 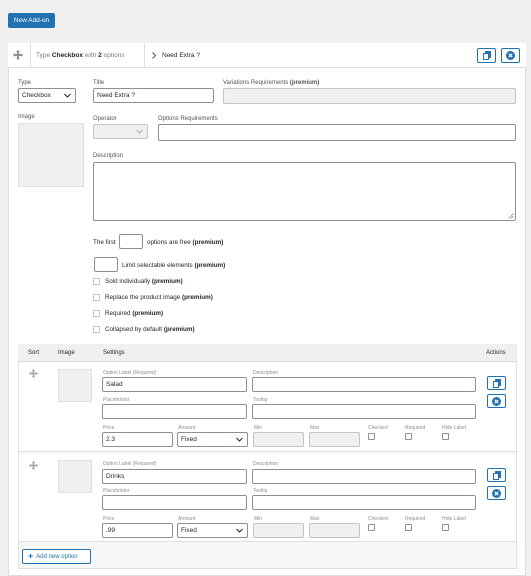 I want to click on image-label: Image, so click(x=26, y=117).